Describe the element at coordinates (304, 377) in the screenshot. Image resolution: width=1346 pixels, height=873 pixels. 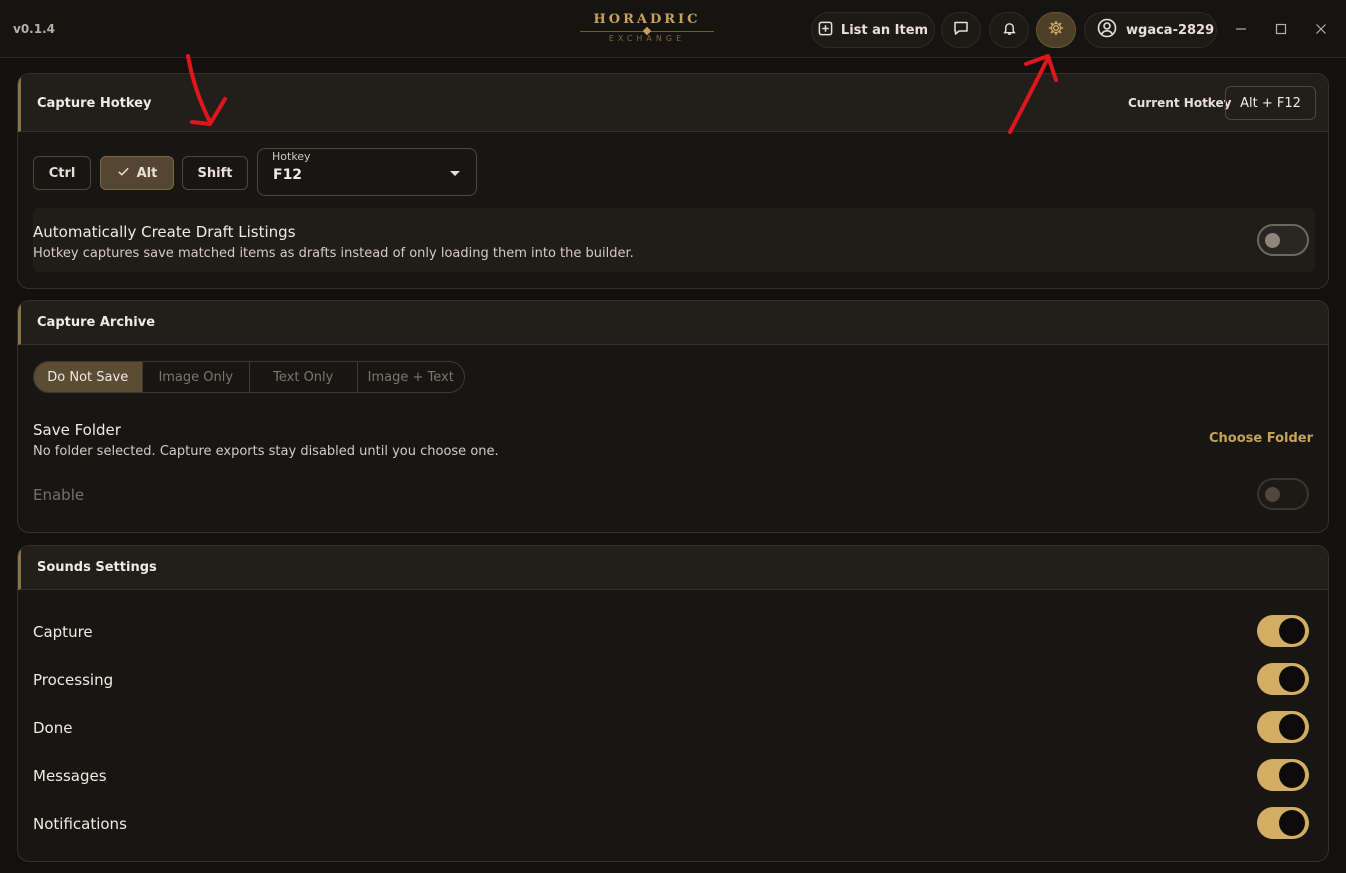
I see `archive-mode-text-only: Text Only` at that location.